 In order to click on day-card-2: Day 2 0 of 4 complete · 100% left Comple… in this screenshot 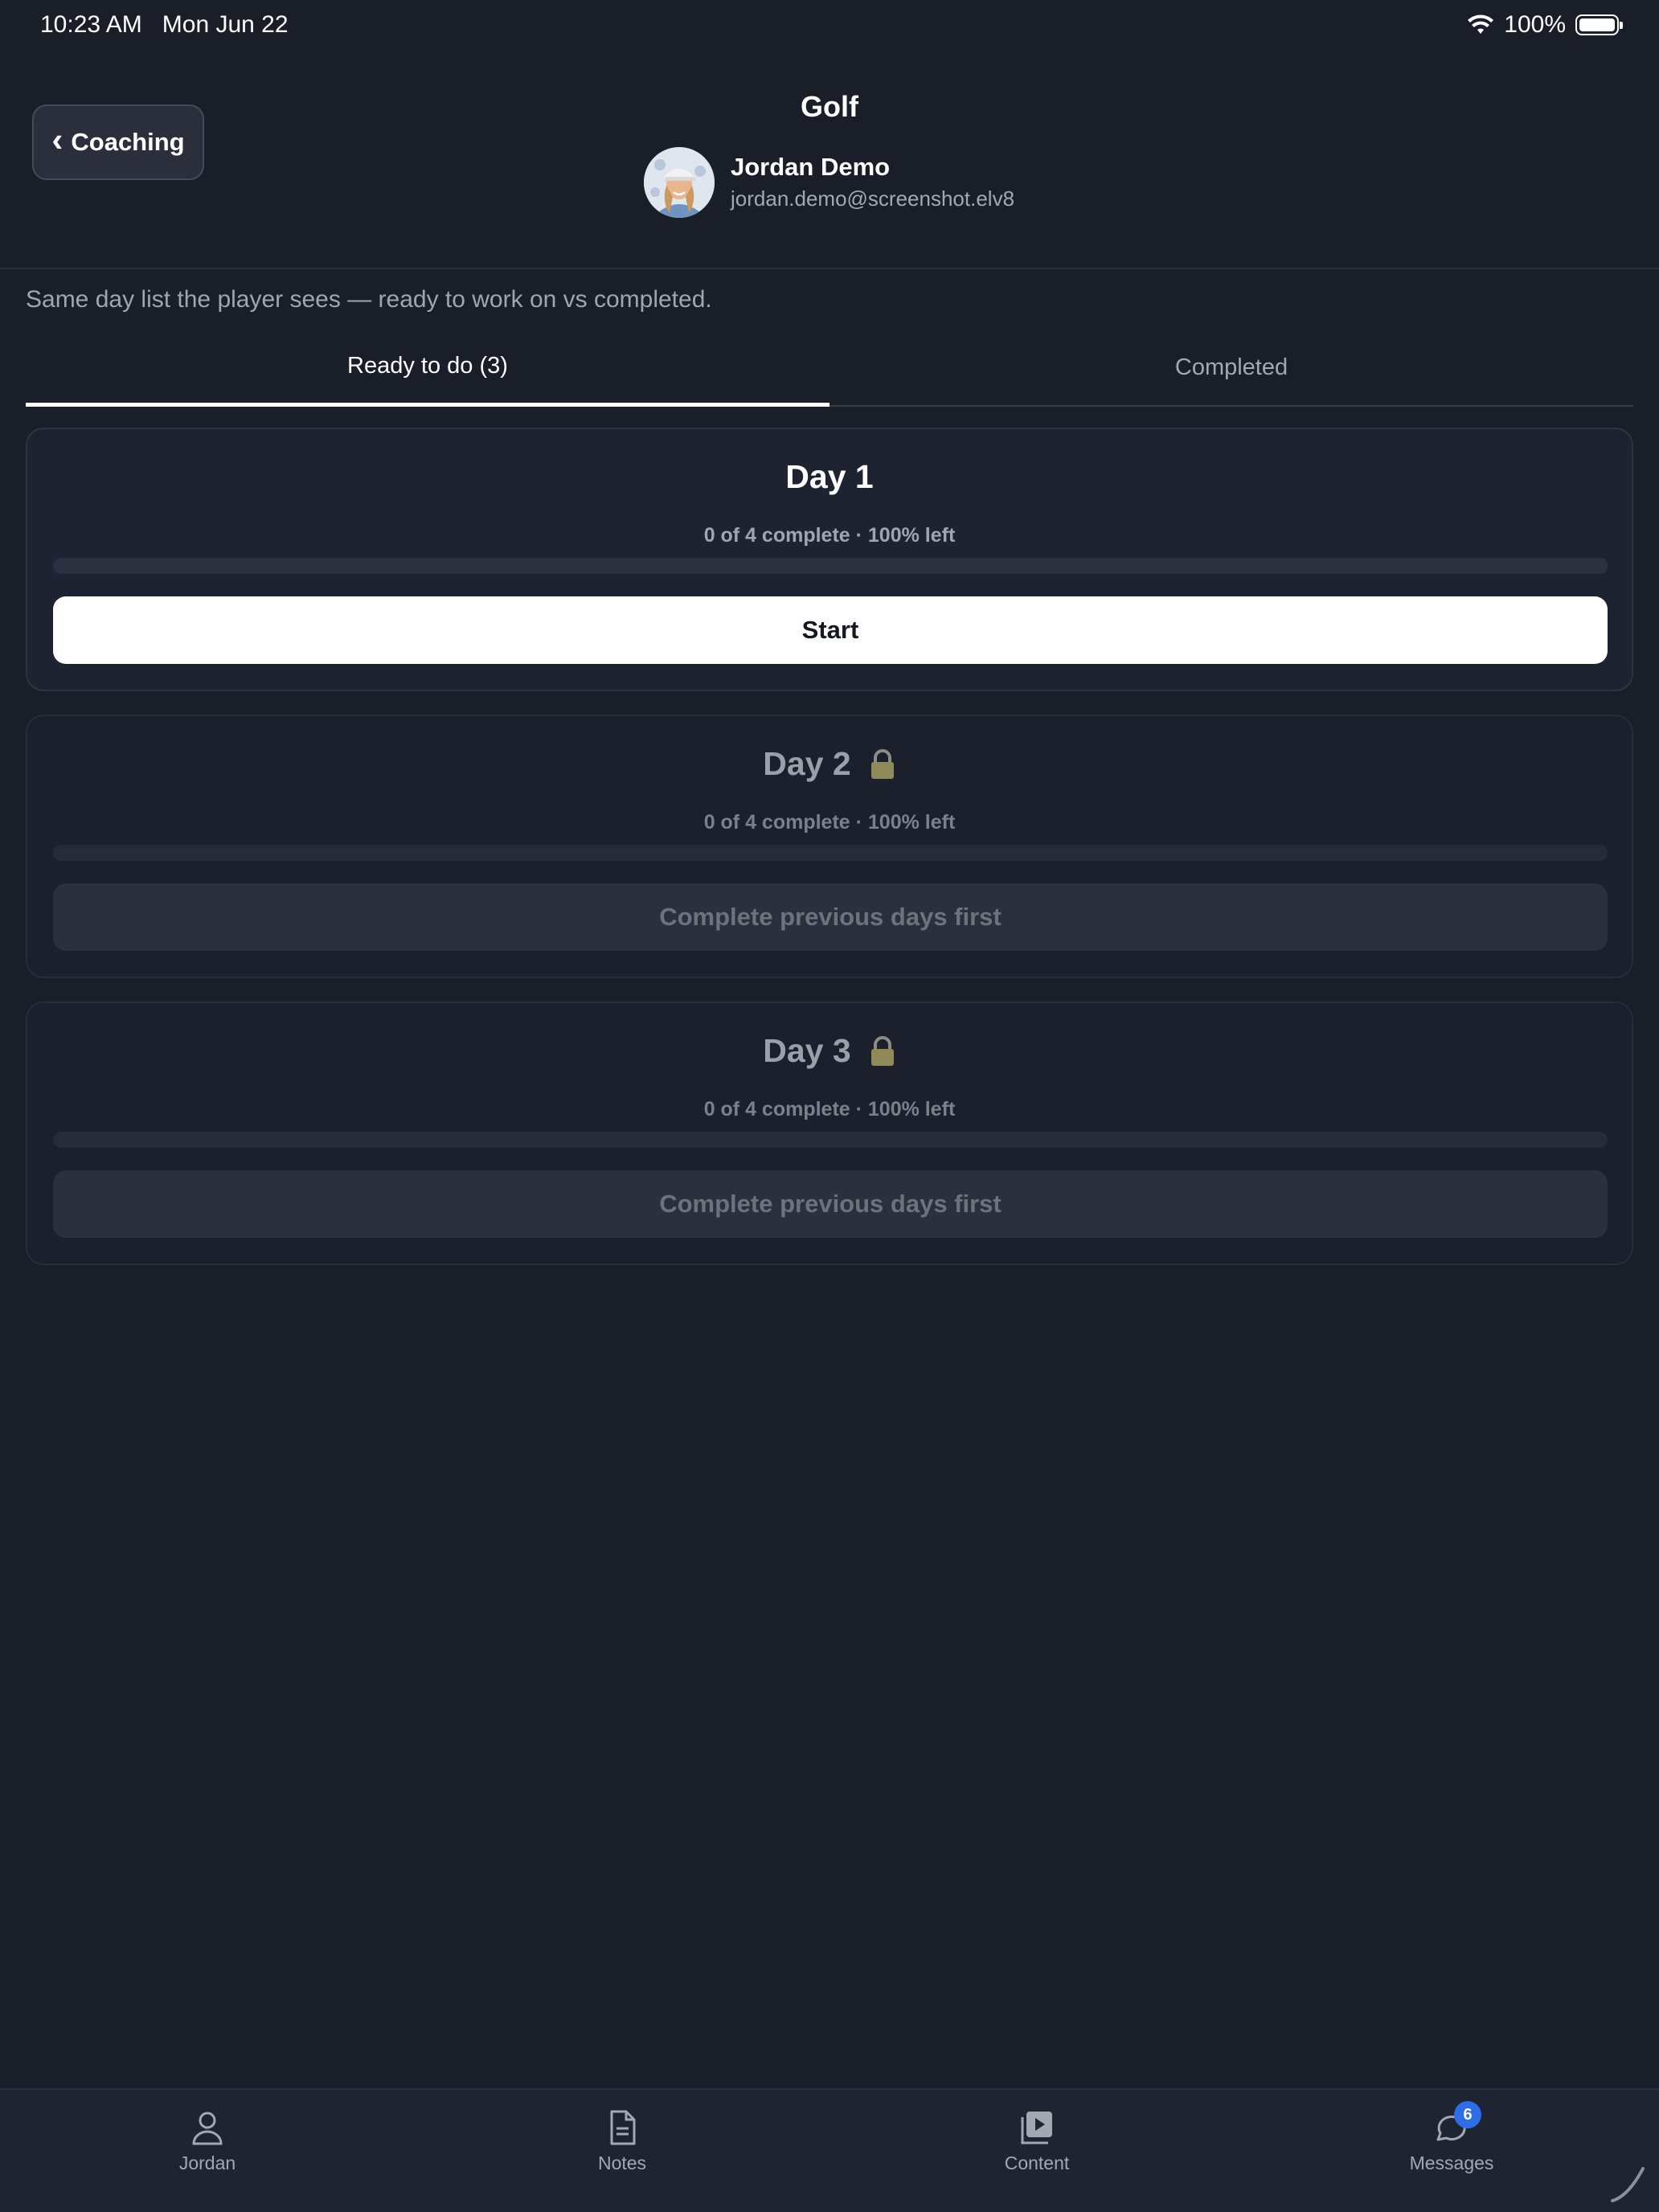, I will do `click(829, 846)`.